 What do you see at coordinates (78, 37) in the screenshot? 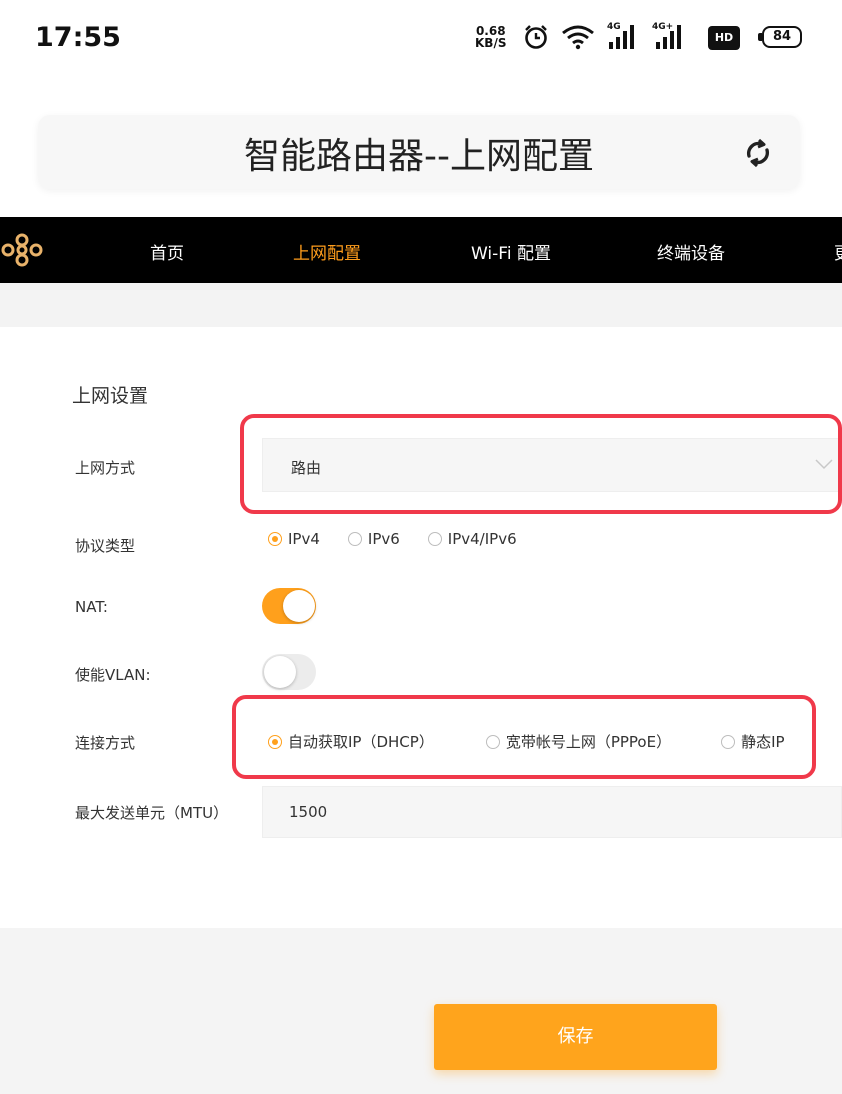
I see `clock: 17:55` at bounding box center [78, 37].